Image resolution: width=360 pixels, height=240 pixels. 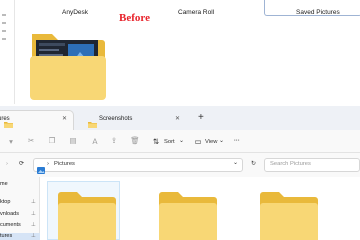 I want to click on top-divider, so click(x=14, y=52).